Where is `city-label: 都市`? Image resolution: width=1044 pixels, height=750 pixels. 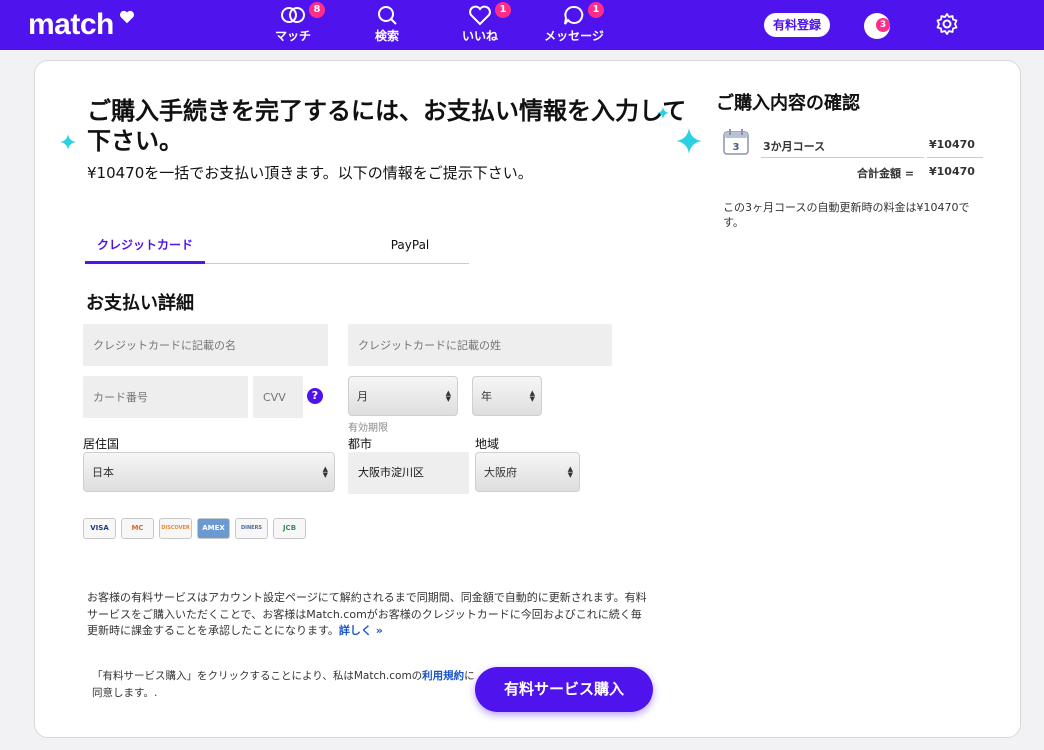
city-label: 都市 is located at coordinates (360, 444).